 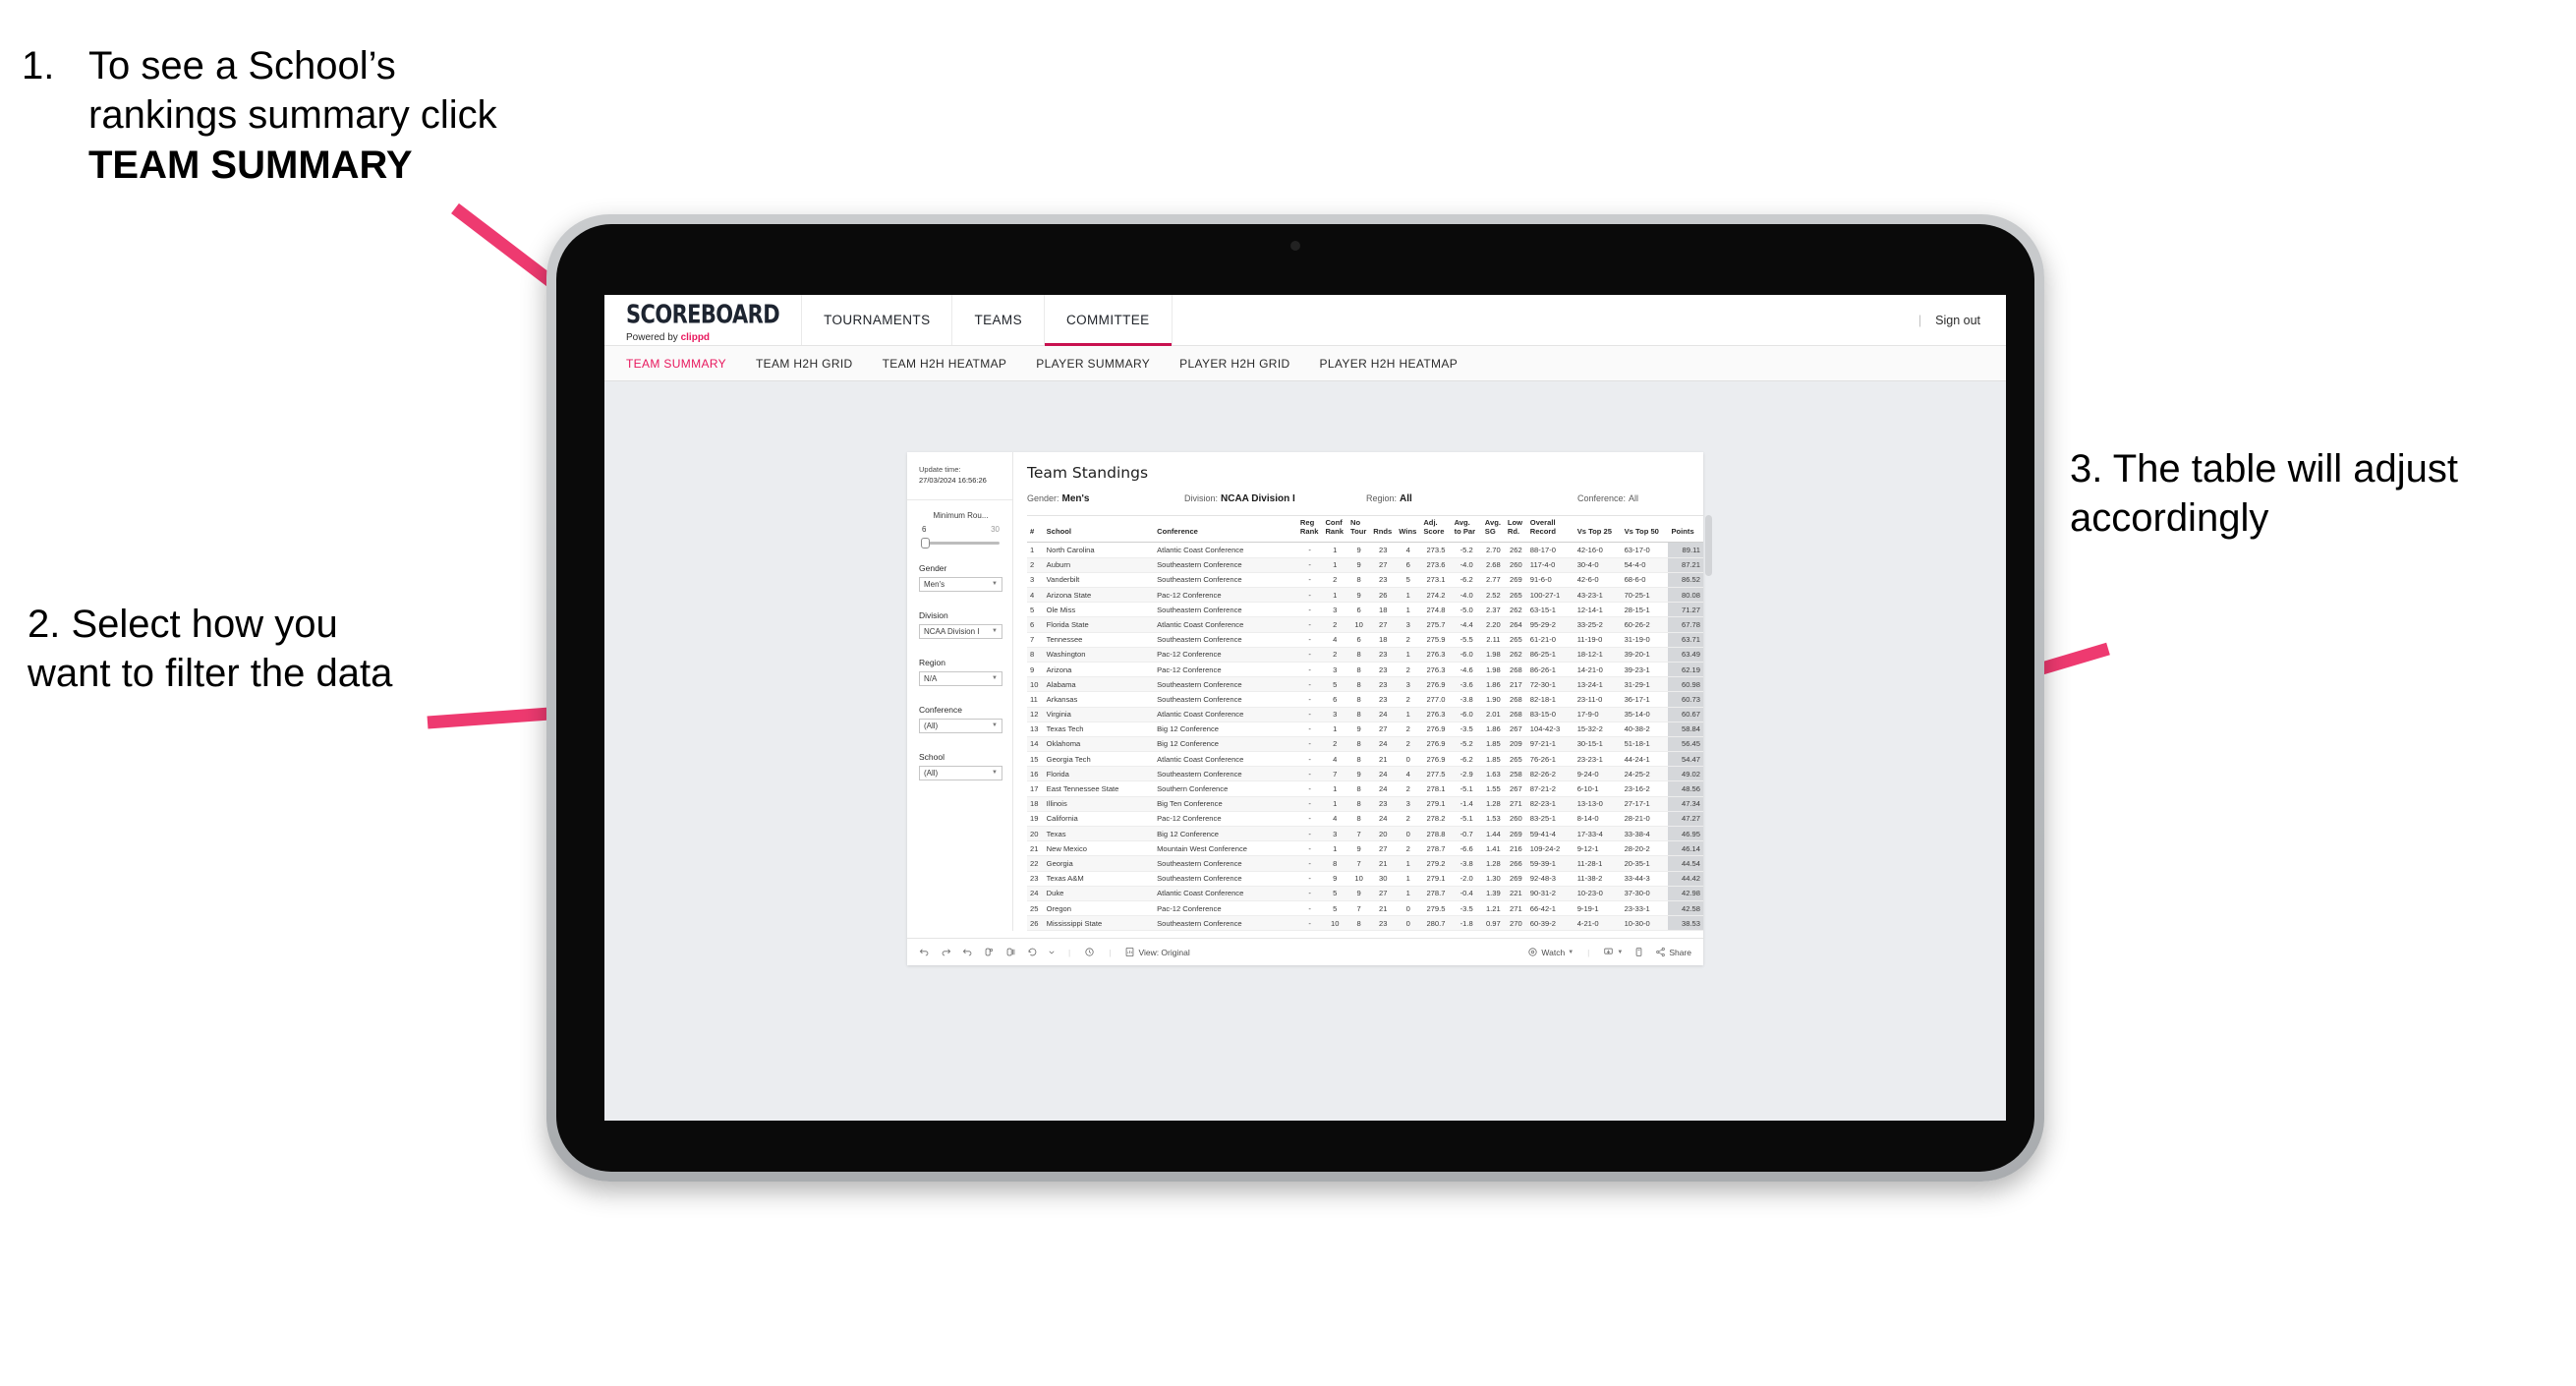 What do you see at coordinates (996, 529) in the screenshot?
I see `minimum-rounds-max: 30` at bounding box center [996, 529].